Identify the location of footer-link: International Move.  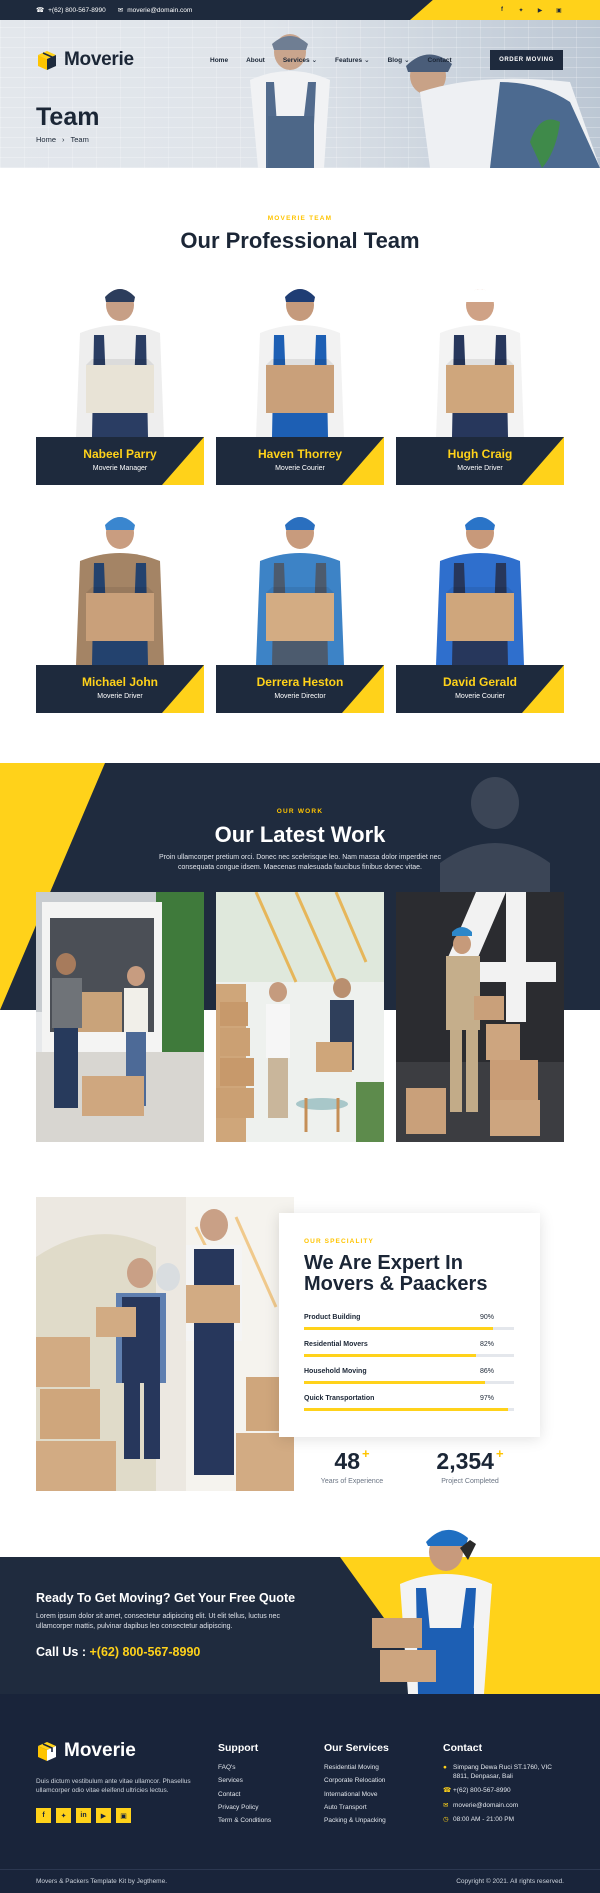
(356, 1794).